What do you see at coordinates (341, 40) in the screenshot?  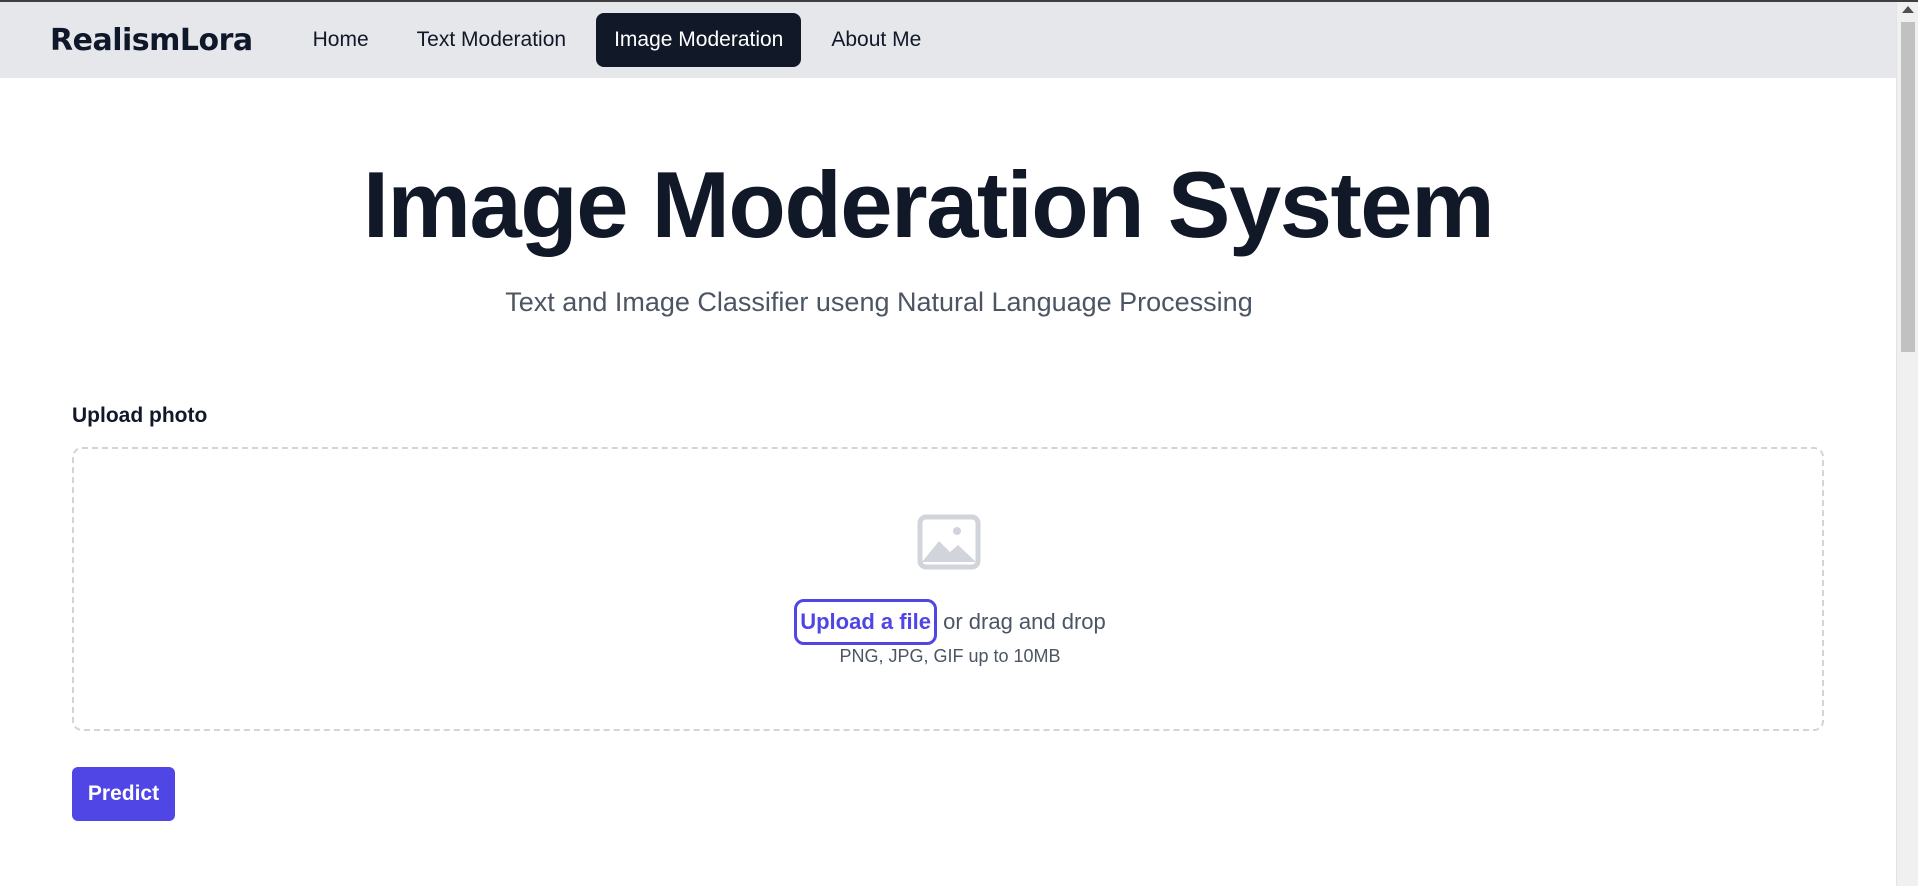 I see `nav-link-home: Home` at bounding box center [341, 40].